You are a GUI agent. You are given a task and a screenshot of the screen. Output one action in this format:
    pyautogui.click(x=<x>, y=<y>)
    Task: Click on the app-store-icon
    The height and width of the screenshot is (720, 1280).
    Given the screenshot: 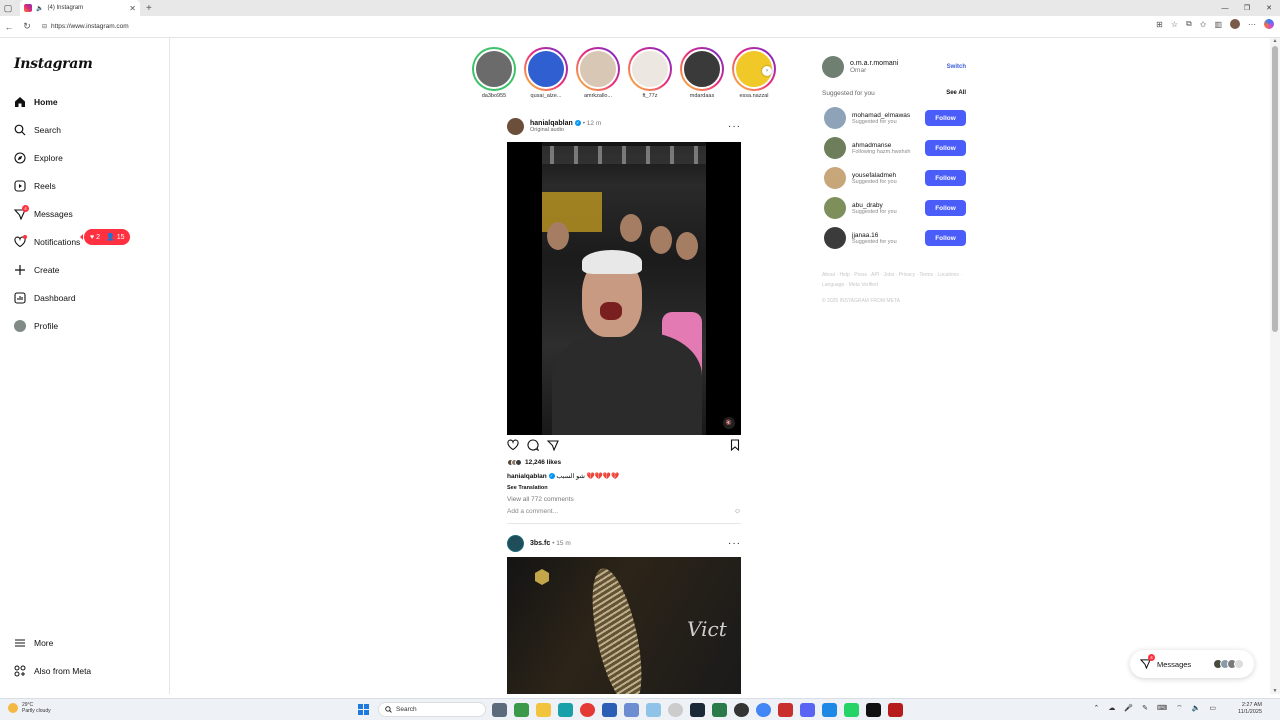 What is the action you would take?
    pyautogui.click(x=829, y=710)
    